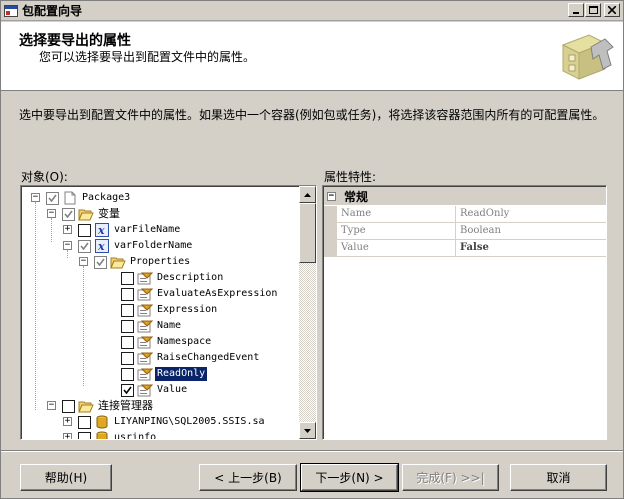 The height and width of the screenshot is (499, 624). I want to click on wizard-package-icon, so click(586, 56).